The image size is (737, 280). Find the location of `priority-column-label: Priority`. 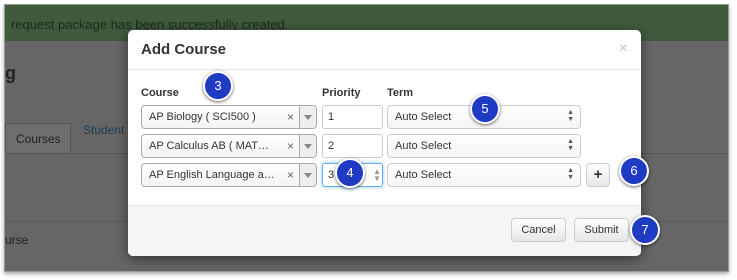

priority-column-label: Priority is located at coordinates (341, 93).